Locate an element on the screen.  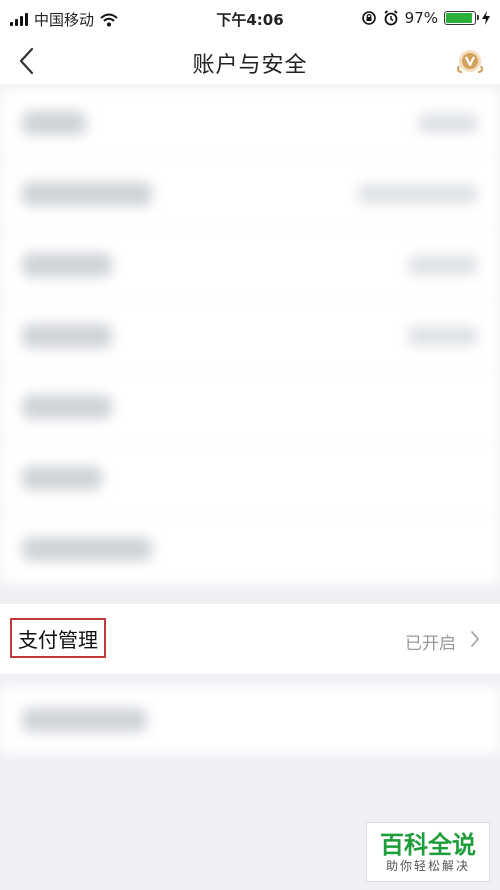
charging-icon is located at coordinates (486, 18).